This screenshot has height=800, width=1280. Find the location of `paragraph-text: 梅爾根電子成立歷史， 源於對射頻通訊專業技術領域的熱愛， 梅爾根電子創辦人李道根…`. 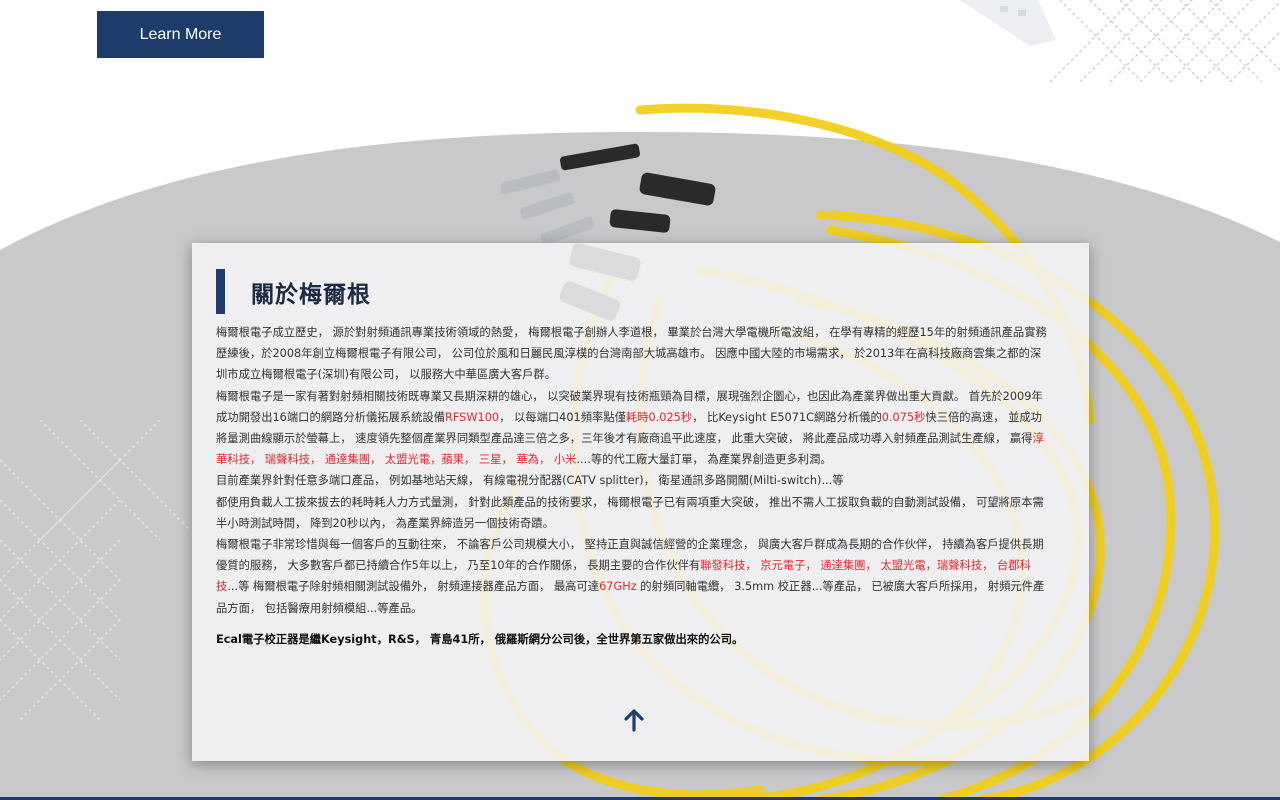

paragraph-text: 梅爾根電子成立歷史， 源於對射頻通訊專業技術領域的熱愛， 梅爾根電子創辦人李道根… is located at coordinates (631, 354).